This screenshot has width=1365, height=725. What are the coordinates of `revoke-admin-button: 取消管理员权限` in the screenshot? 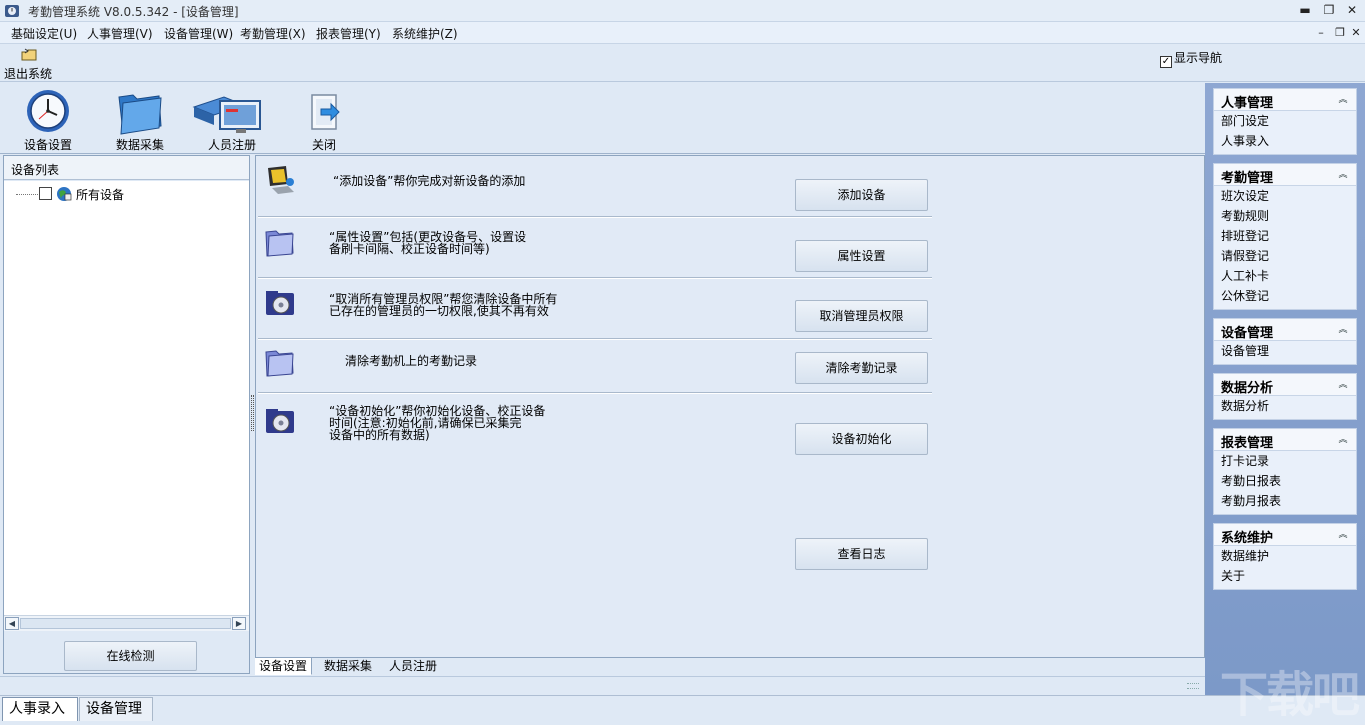 It's located at (861, 316).